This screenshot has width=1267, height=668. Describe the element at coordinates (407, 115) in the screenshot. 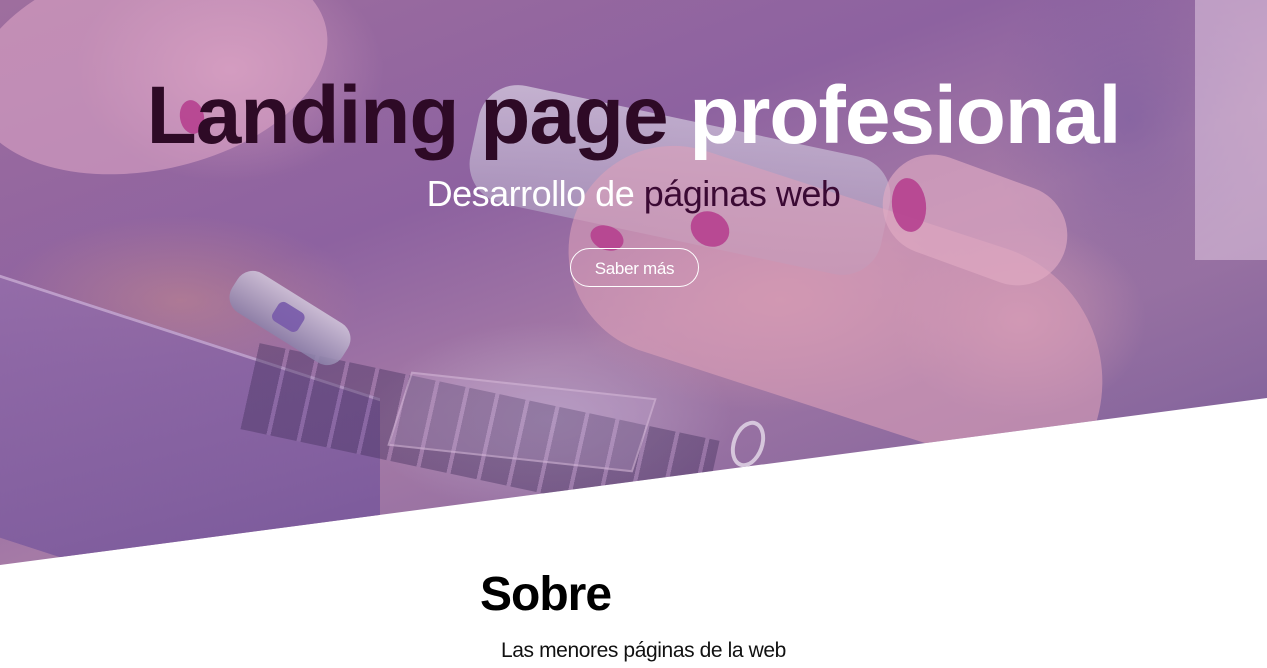

I see `hero-title-part-dark: Landing page` at that location.